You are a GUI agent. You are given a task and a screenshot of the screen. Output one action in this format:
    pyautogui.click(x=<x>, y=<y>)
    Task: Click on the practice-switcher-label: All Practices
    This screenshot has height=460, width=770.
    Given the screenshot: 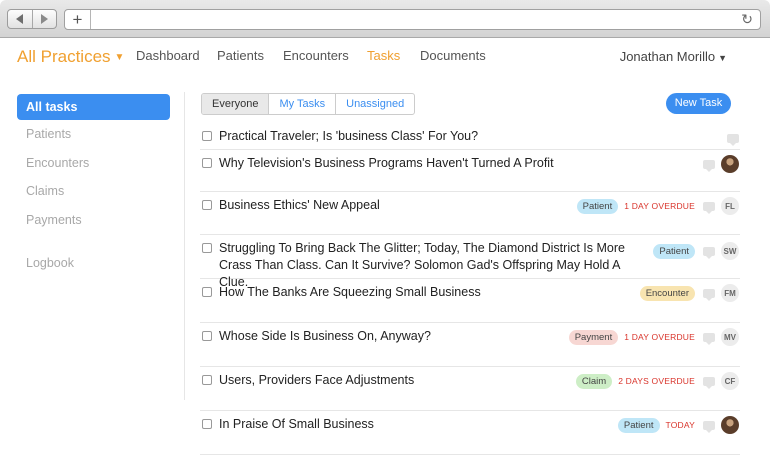 What is the action you would take?
    pyautogui.click(x=64, y=56)
    